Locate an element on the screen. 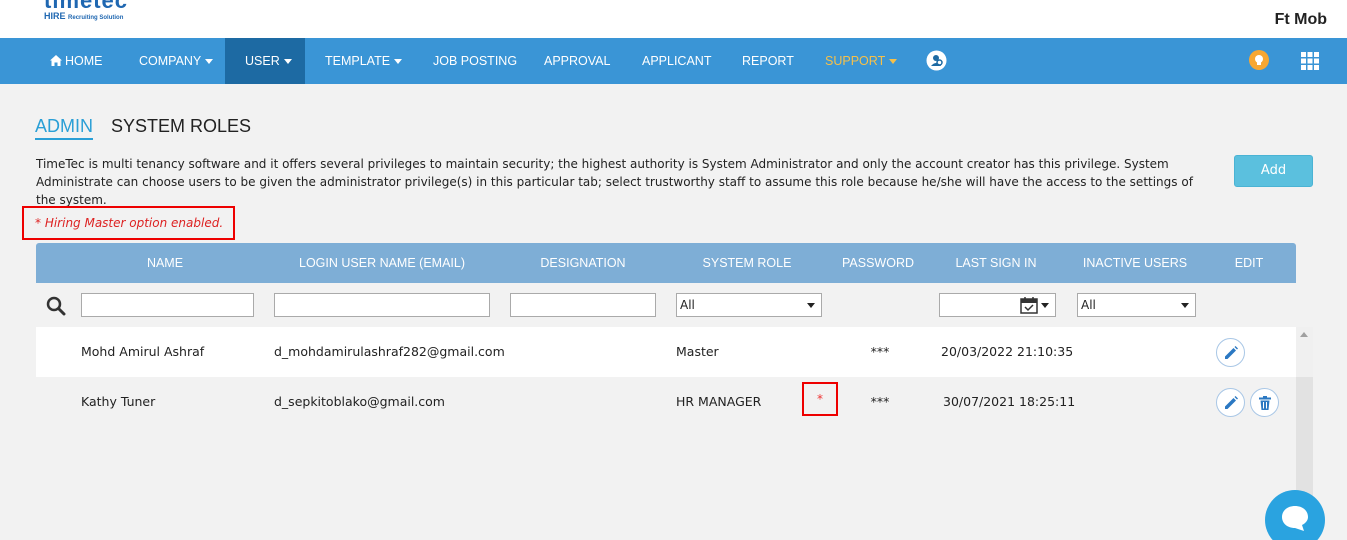 The height and width of the screenshot is (540, 1347). col-inactive-users: INACTIVE USERS is located at coordinates (1135, 263).